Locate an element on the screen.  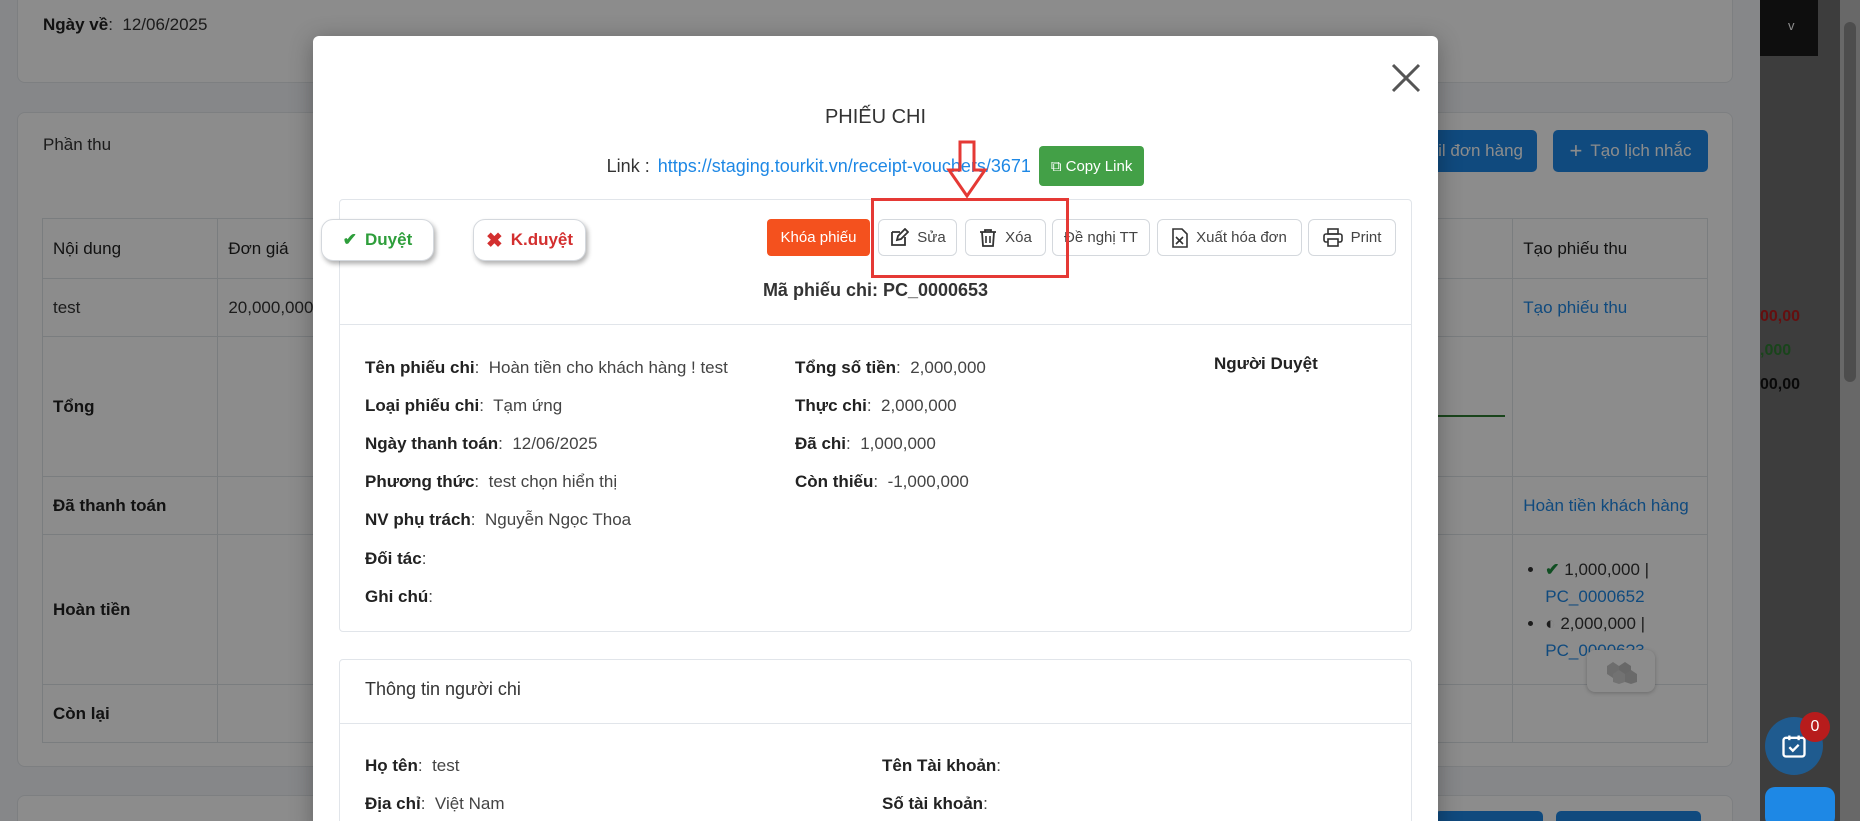
reject-button: ✖ K.duyệt is located at coordinates (529, 240).